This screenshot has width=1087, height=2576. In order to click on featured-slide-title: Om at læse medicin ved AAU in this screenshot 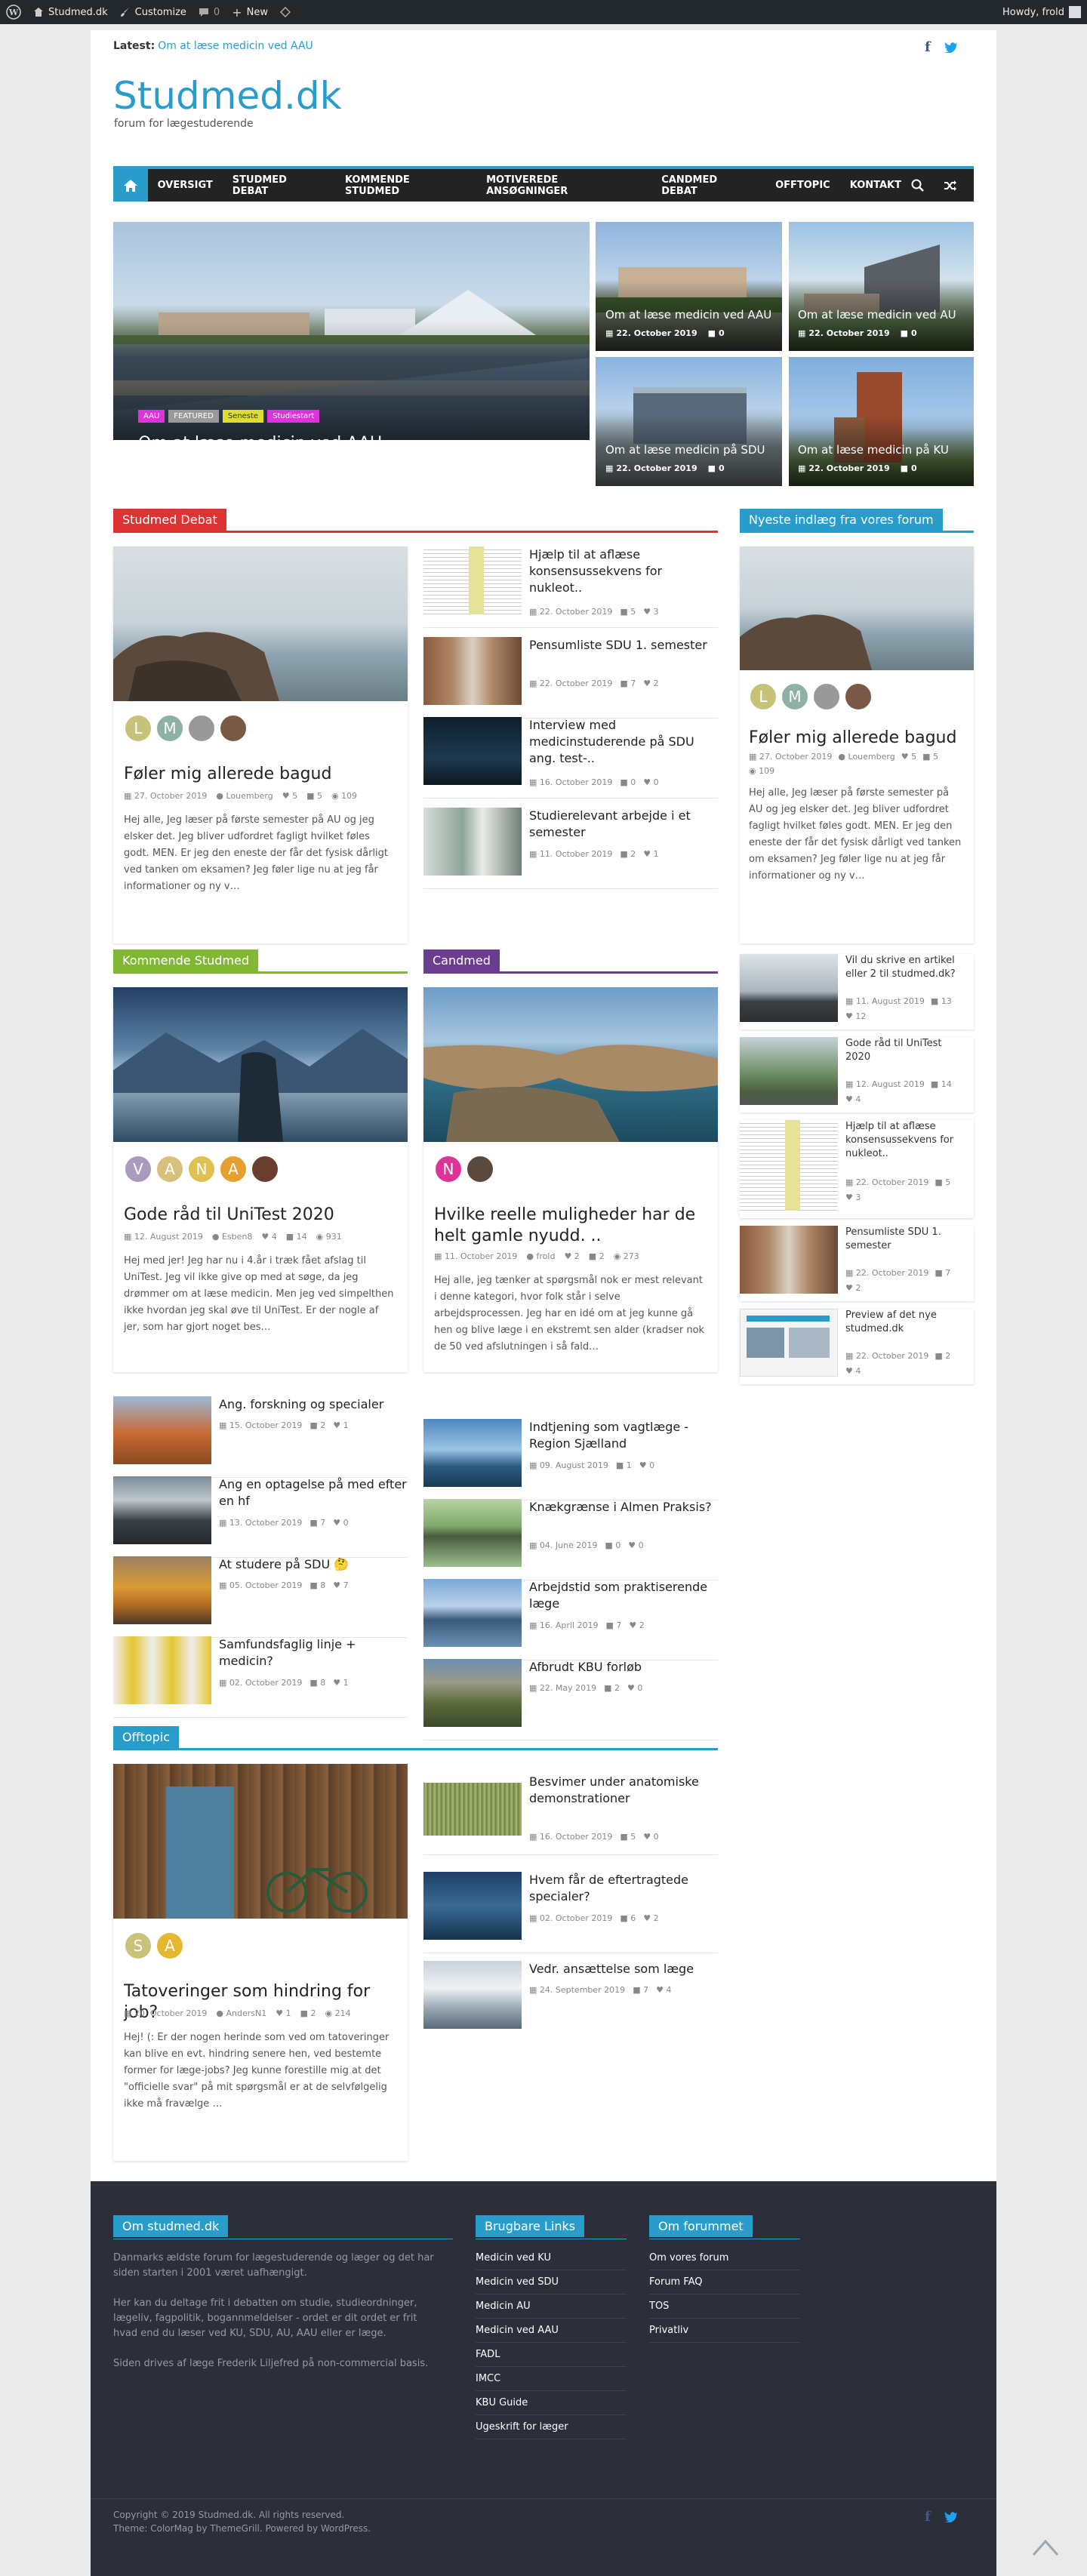, I will do `click(260, 443)`.